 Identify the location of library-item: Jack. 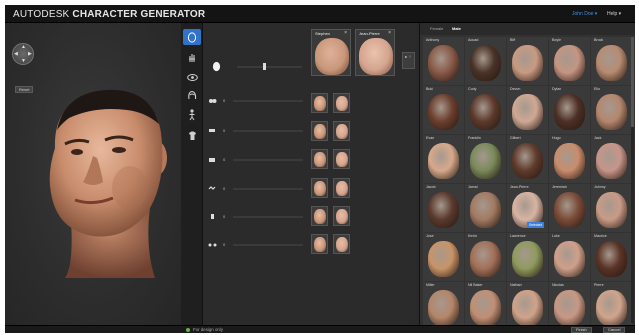
(611, 159).